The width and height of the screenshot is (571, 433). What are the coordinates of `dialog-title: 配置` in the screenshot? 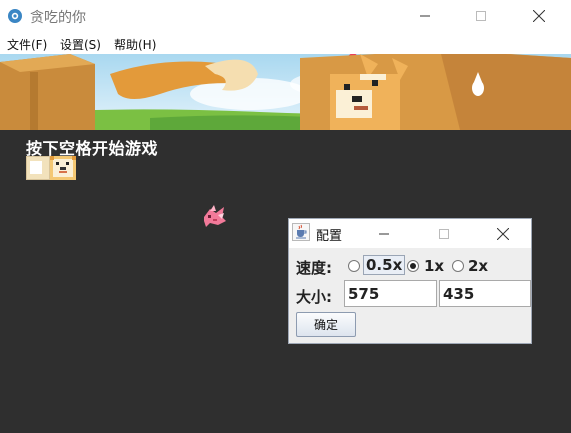 It's located at (329, 236).